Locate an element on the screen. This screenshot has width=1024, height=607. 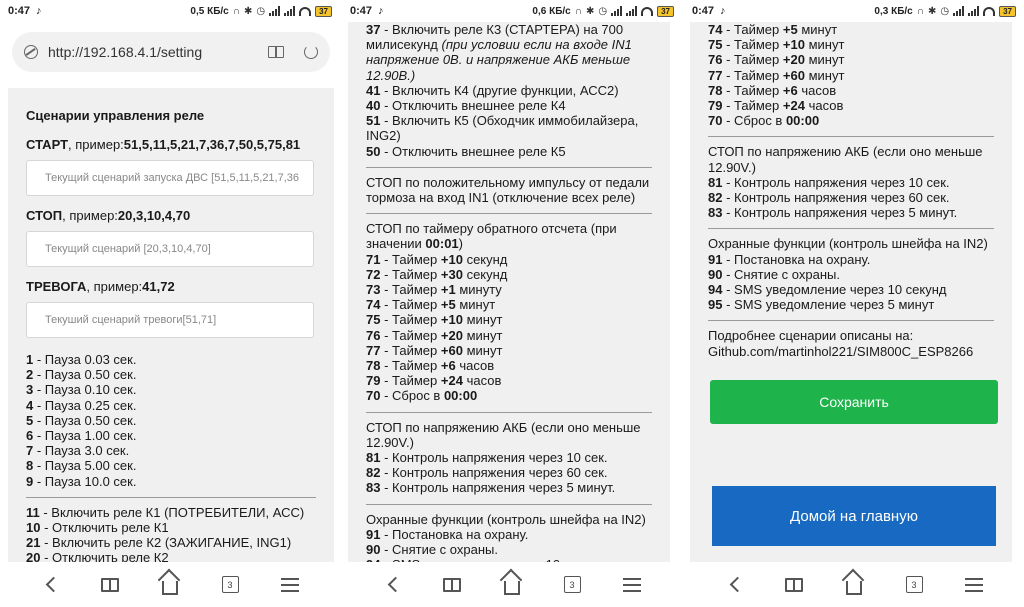
alarm-scenario-input: Текуший сценарий тревоги[51,71] is located at coordinates (170, 320).